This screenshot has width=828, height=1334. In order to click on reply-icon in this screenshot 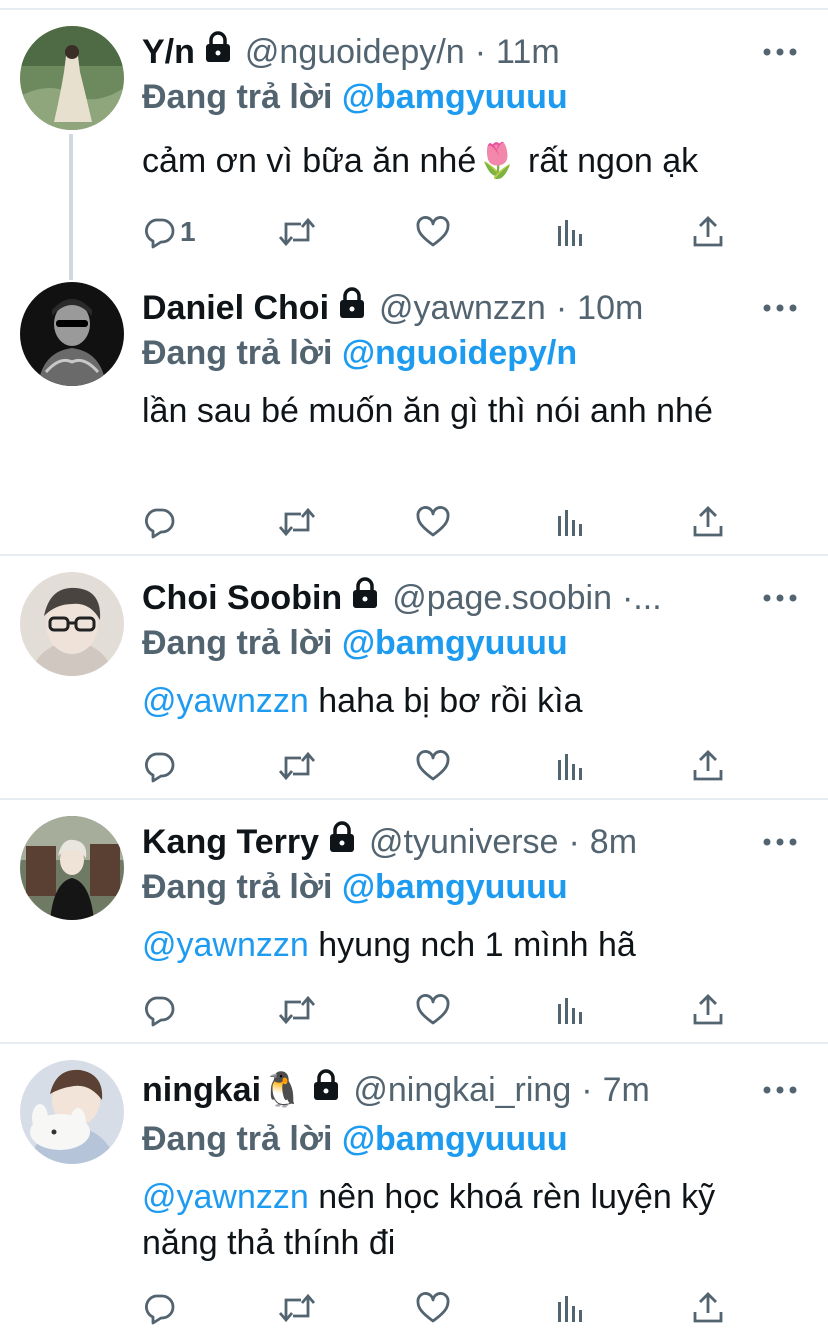, I will do `click(159, 522)`.